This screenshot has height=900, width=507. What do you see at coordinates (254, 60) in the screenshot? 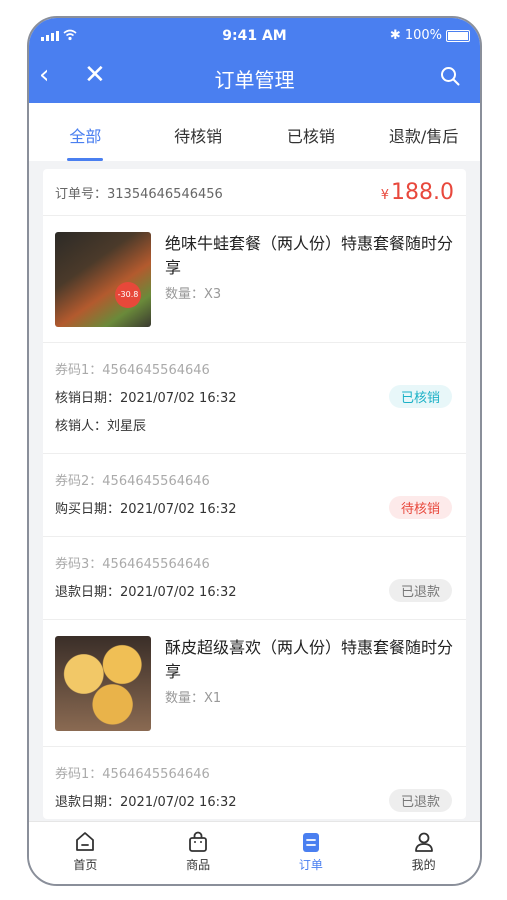
I see `header: 9:41 AM ✱ 100% ‹ ✕ 订单管理` at bounding box center [254, 60].